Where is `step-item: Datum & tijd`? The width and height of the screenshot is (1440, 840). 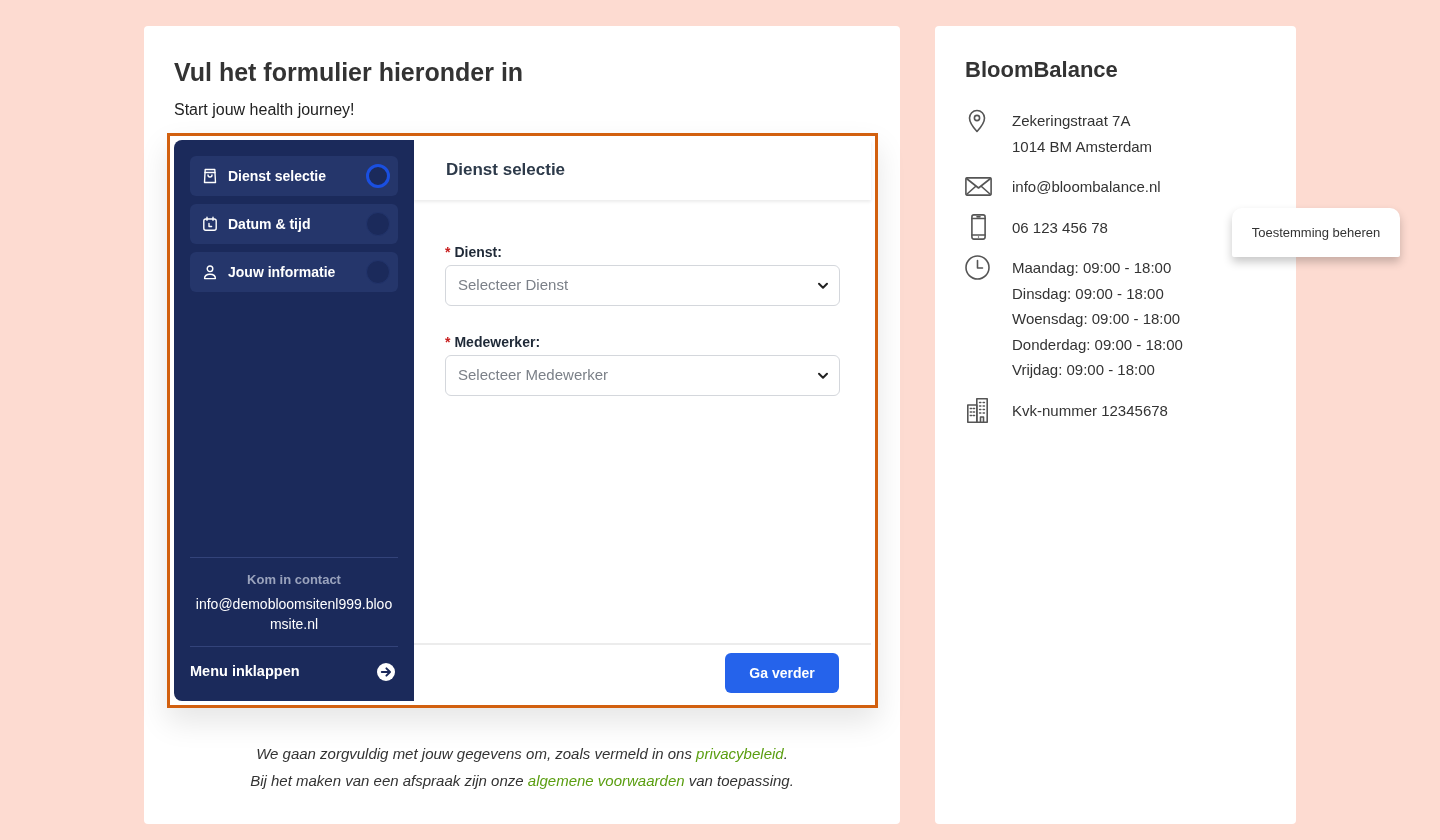 step-item: Datum & tijd is located at coordinates (294, 224).